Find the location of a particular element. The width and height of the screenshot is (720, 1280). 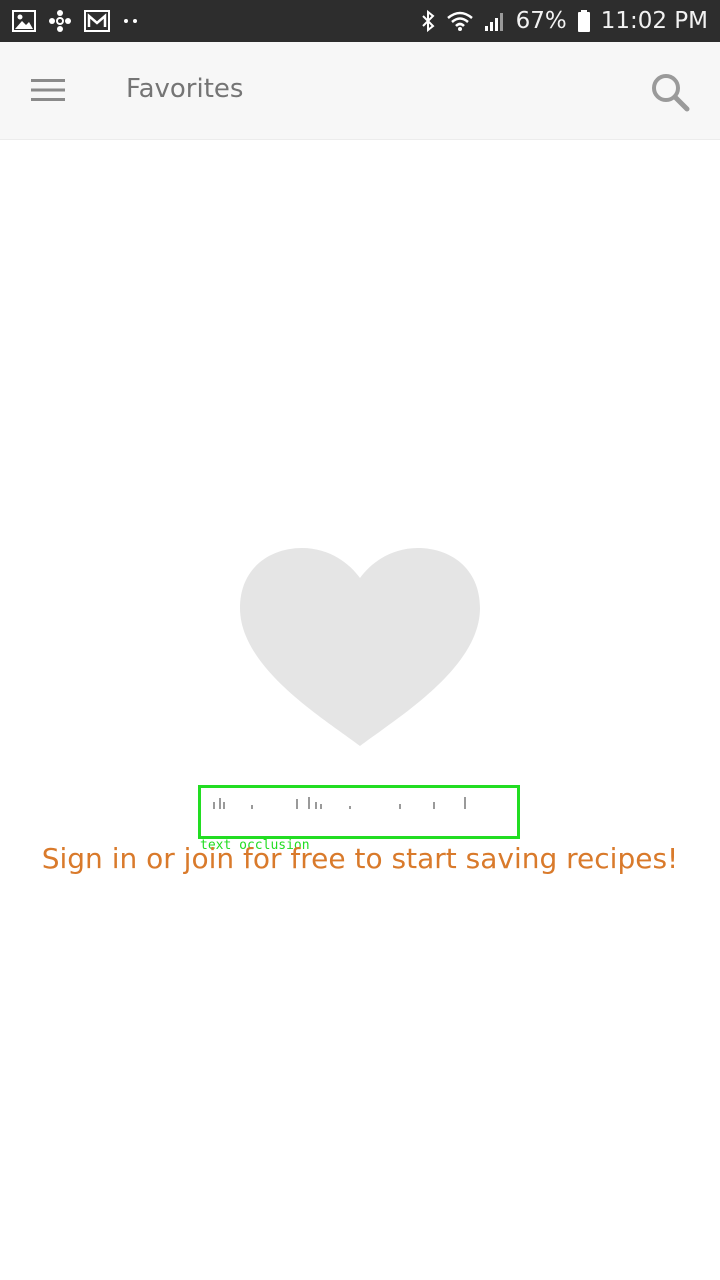

hamburger-menu-icon is located at coordinates (48, 92).